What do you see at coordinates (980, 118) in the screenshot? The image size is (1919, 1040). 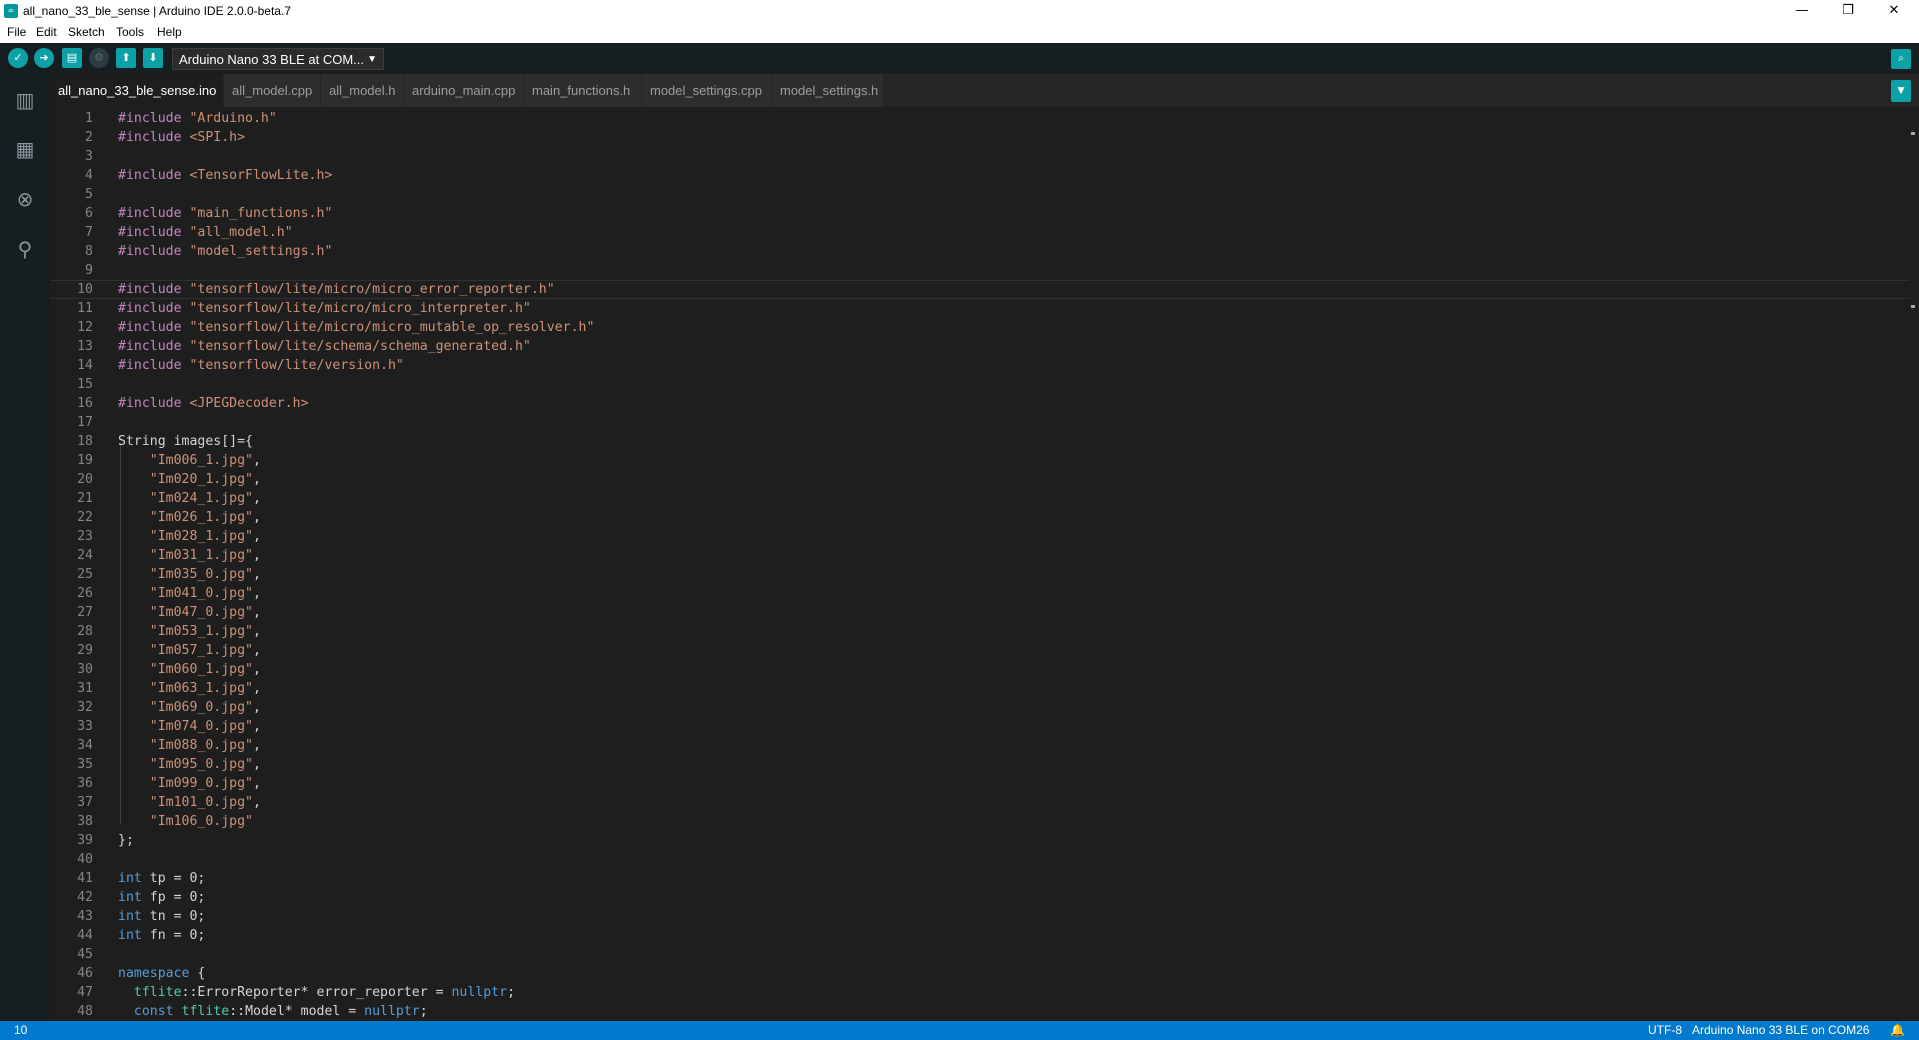 I see `code-line: 1 #include "Arduino.h"` at bounding box center [980, 118].